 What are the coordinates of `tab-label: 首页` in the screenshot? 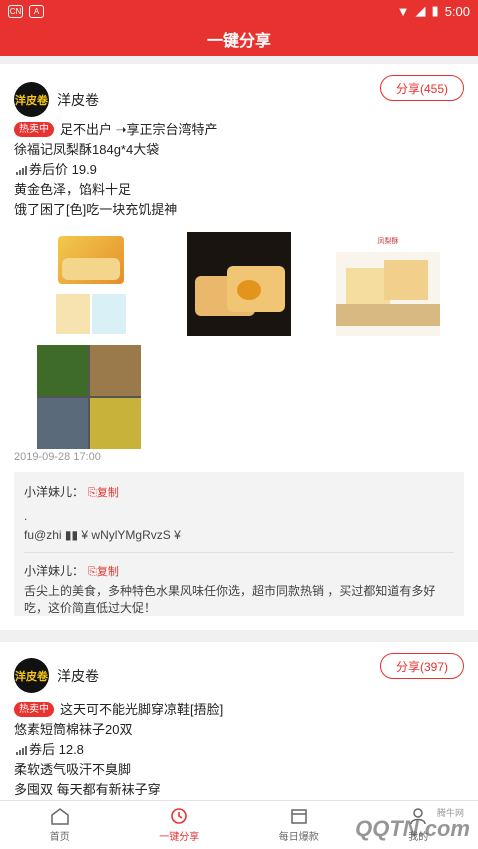 It's located at (59, 837).